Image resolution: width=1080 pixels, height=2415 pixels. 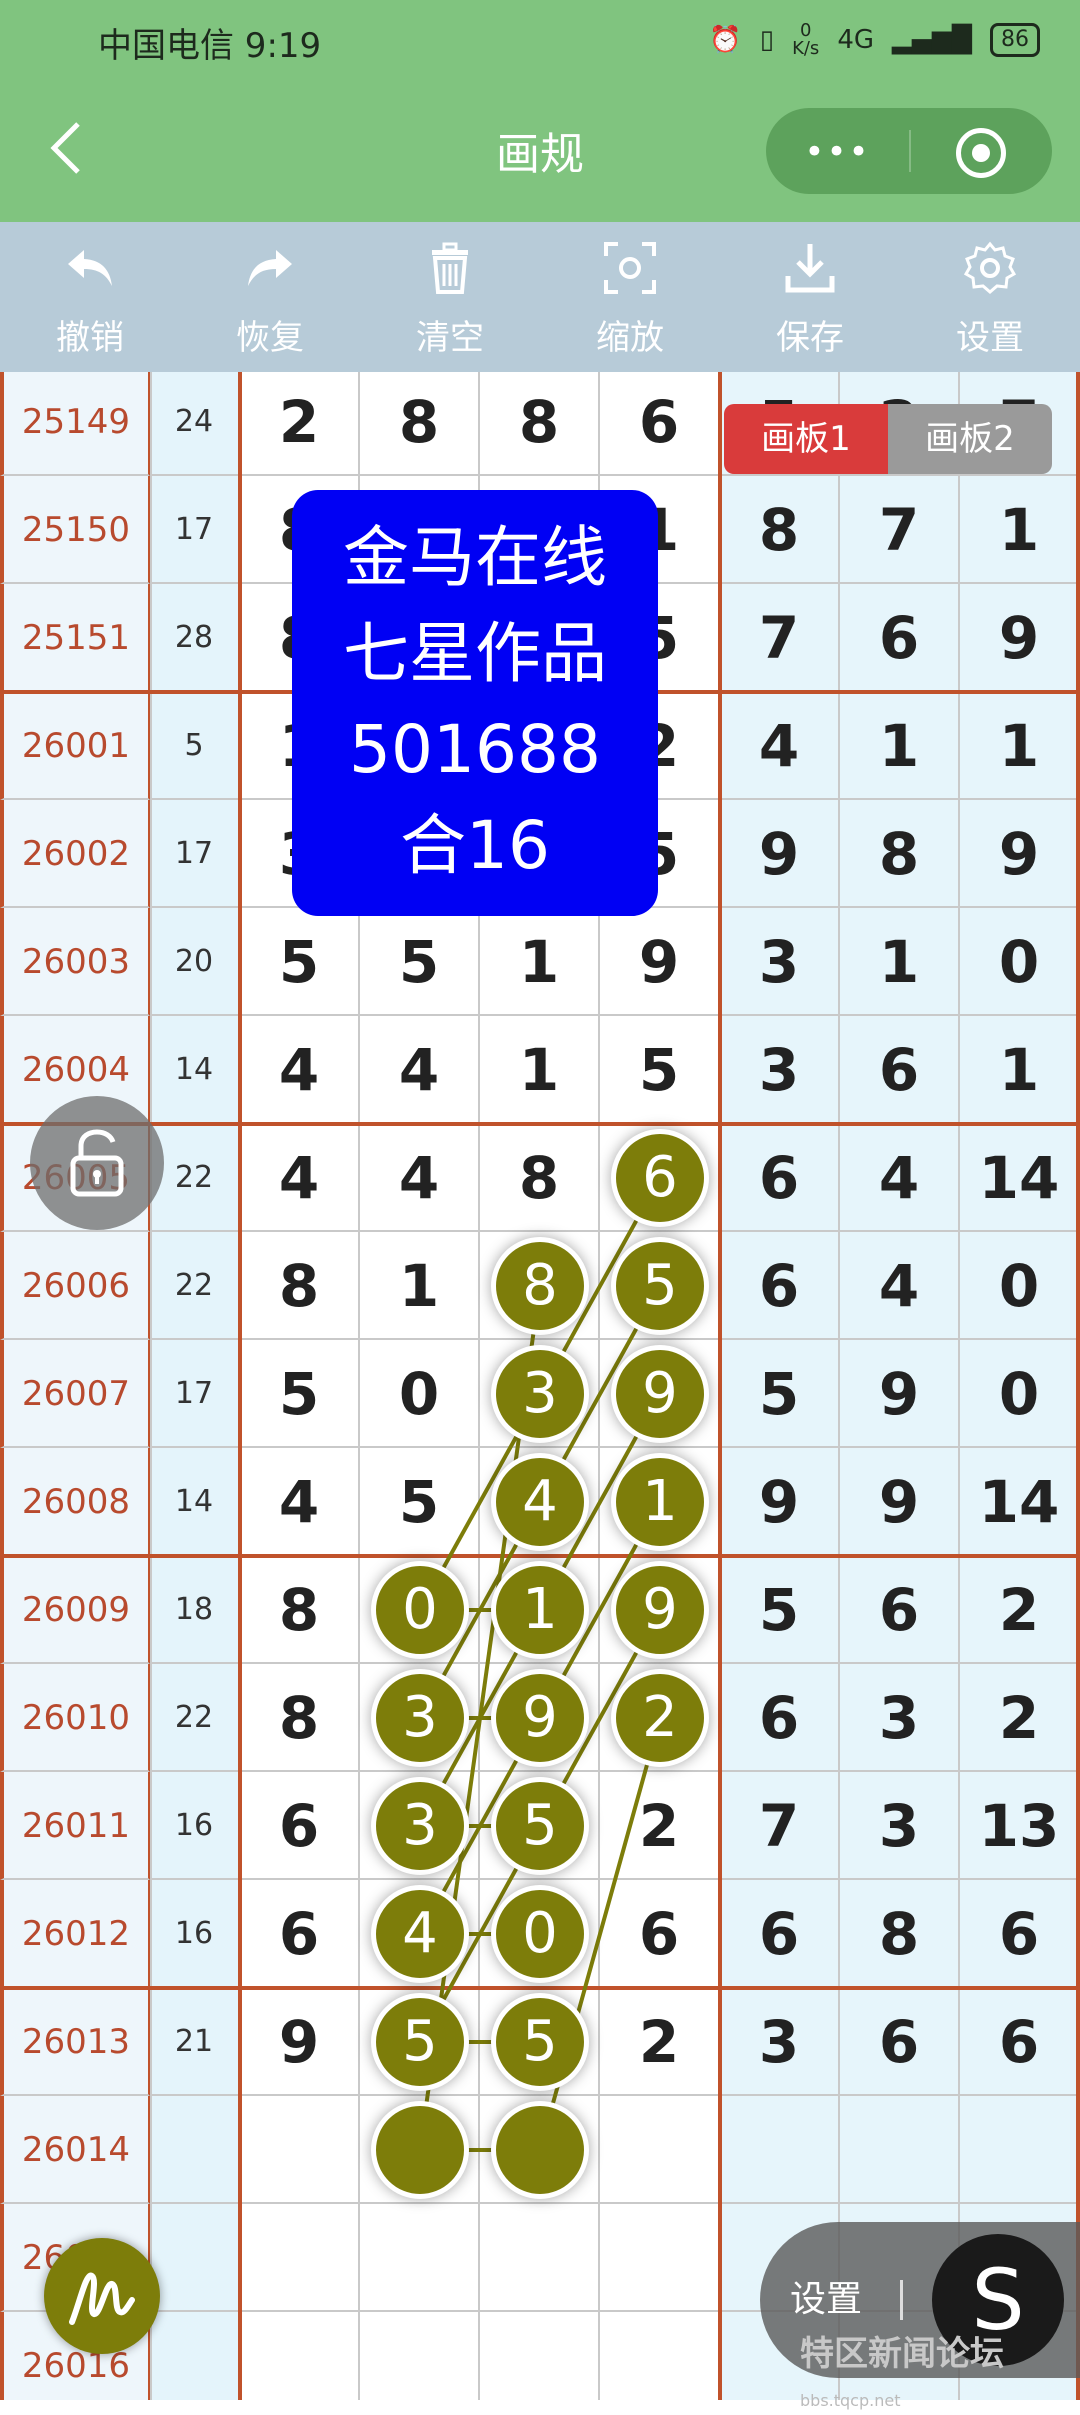 What do you see at coordinates (97, 1163) in the screenshot?
I see `lock-button` at bounding box center [97, 1163].